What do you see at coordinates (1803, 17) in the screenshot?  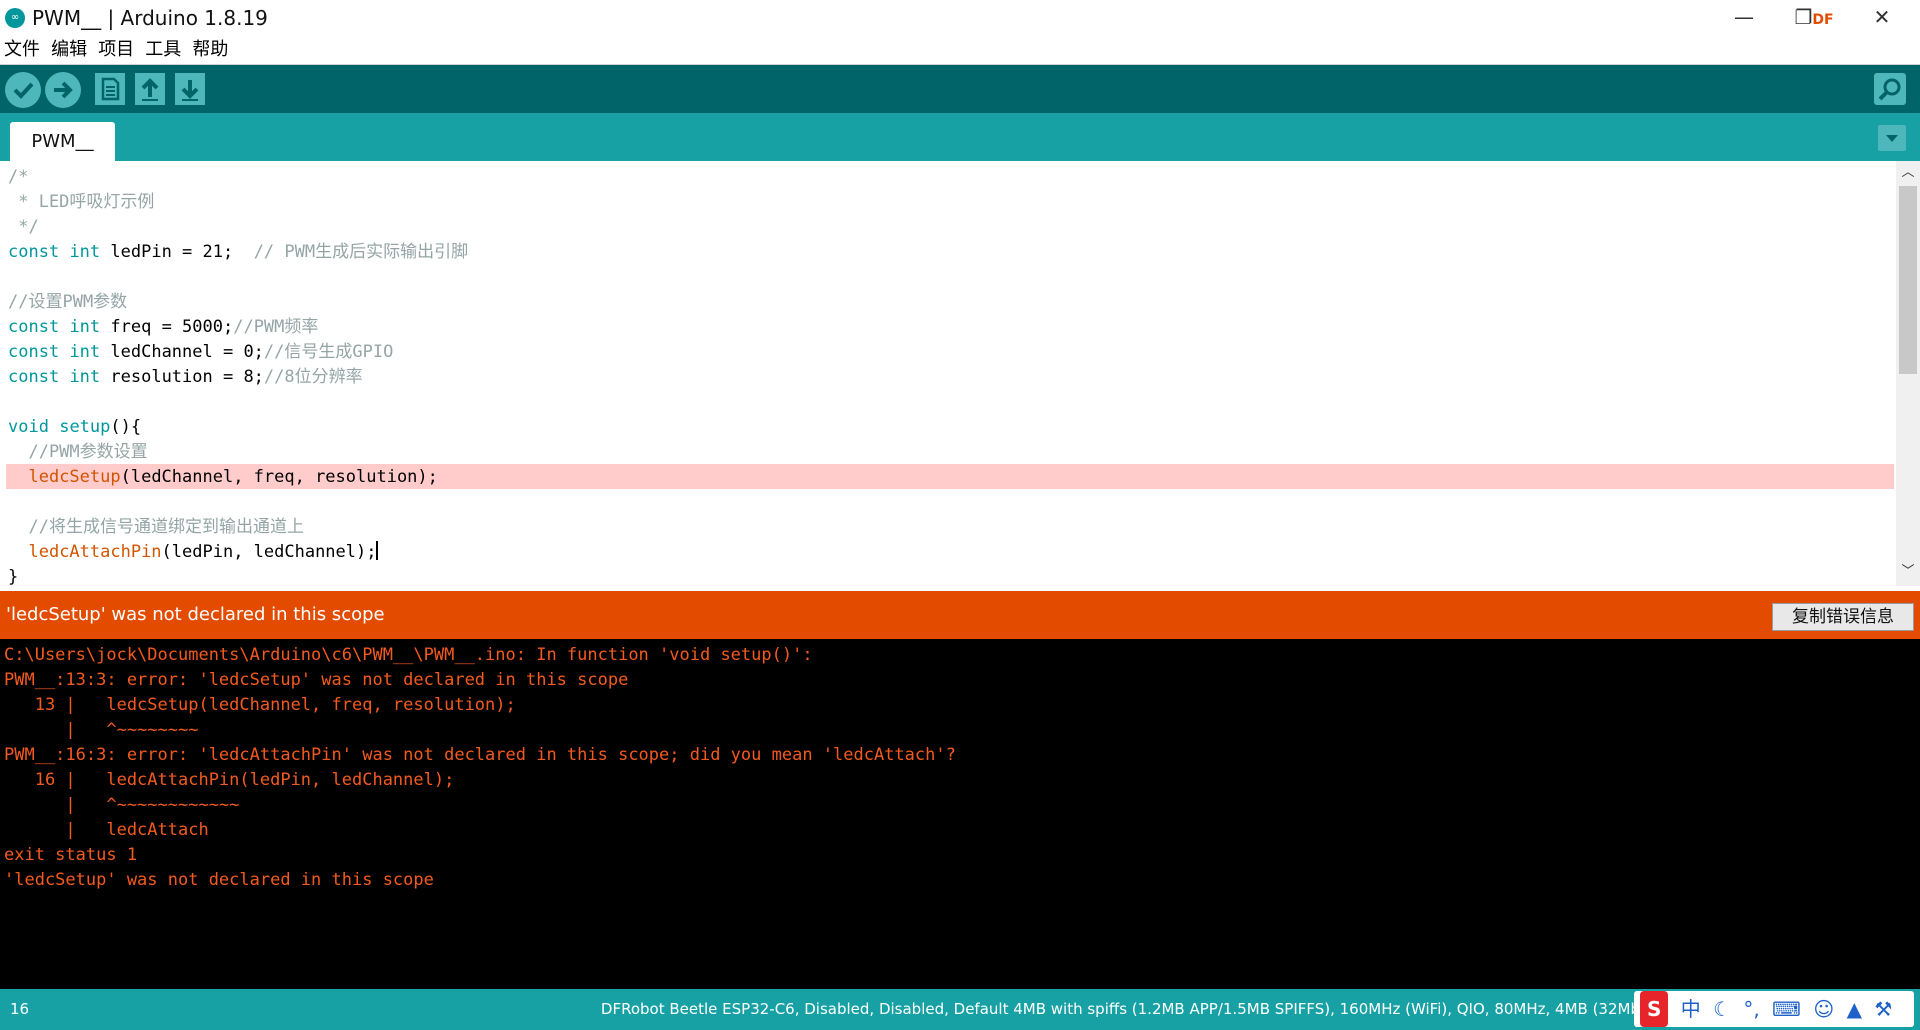 I see `restore-icon: ❐` at bounding box center [1803, 17].